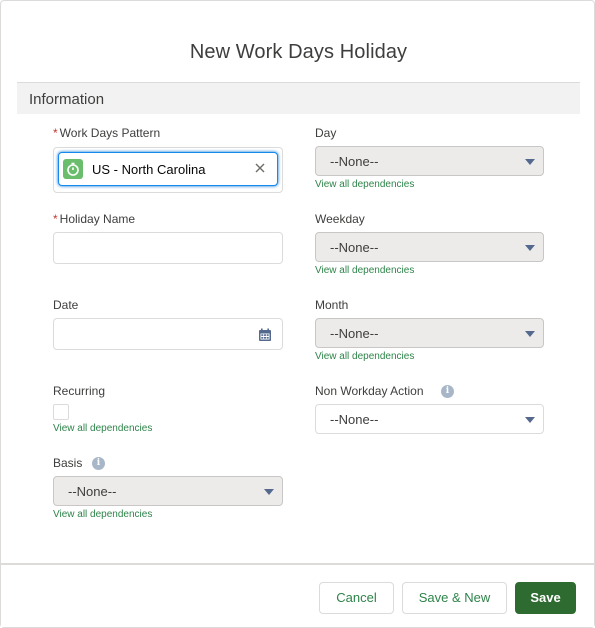  What do you see at coordinates (168, 248) in the screenshot?
I see `holiday-name-input` at bounding box center [168, 248].